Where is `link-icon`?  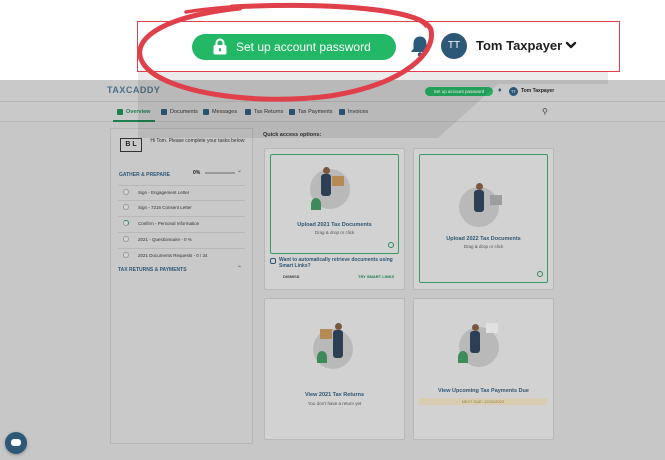
link-icon is located at coordinates (273, 261).